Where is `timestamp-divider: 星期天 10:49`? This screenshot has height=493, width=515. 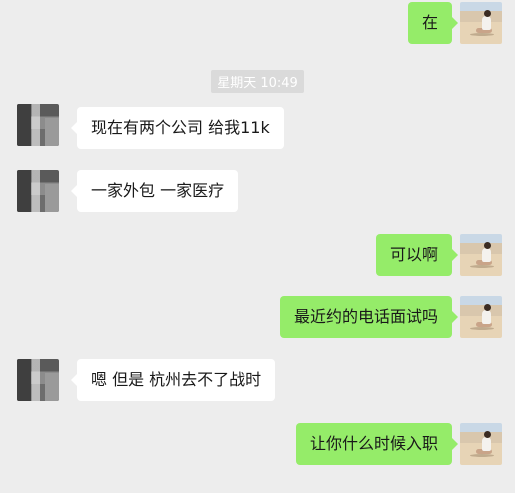
timestamp-divider: 星期天 10:49 is located at coordinates (257, 81).